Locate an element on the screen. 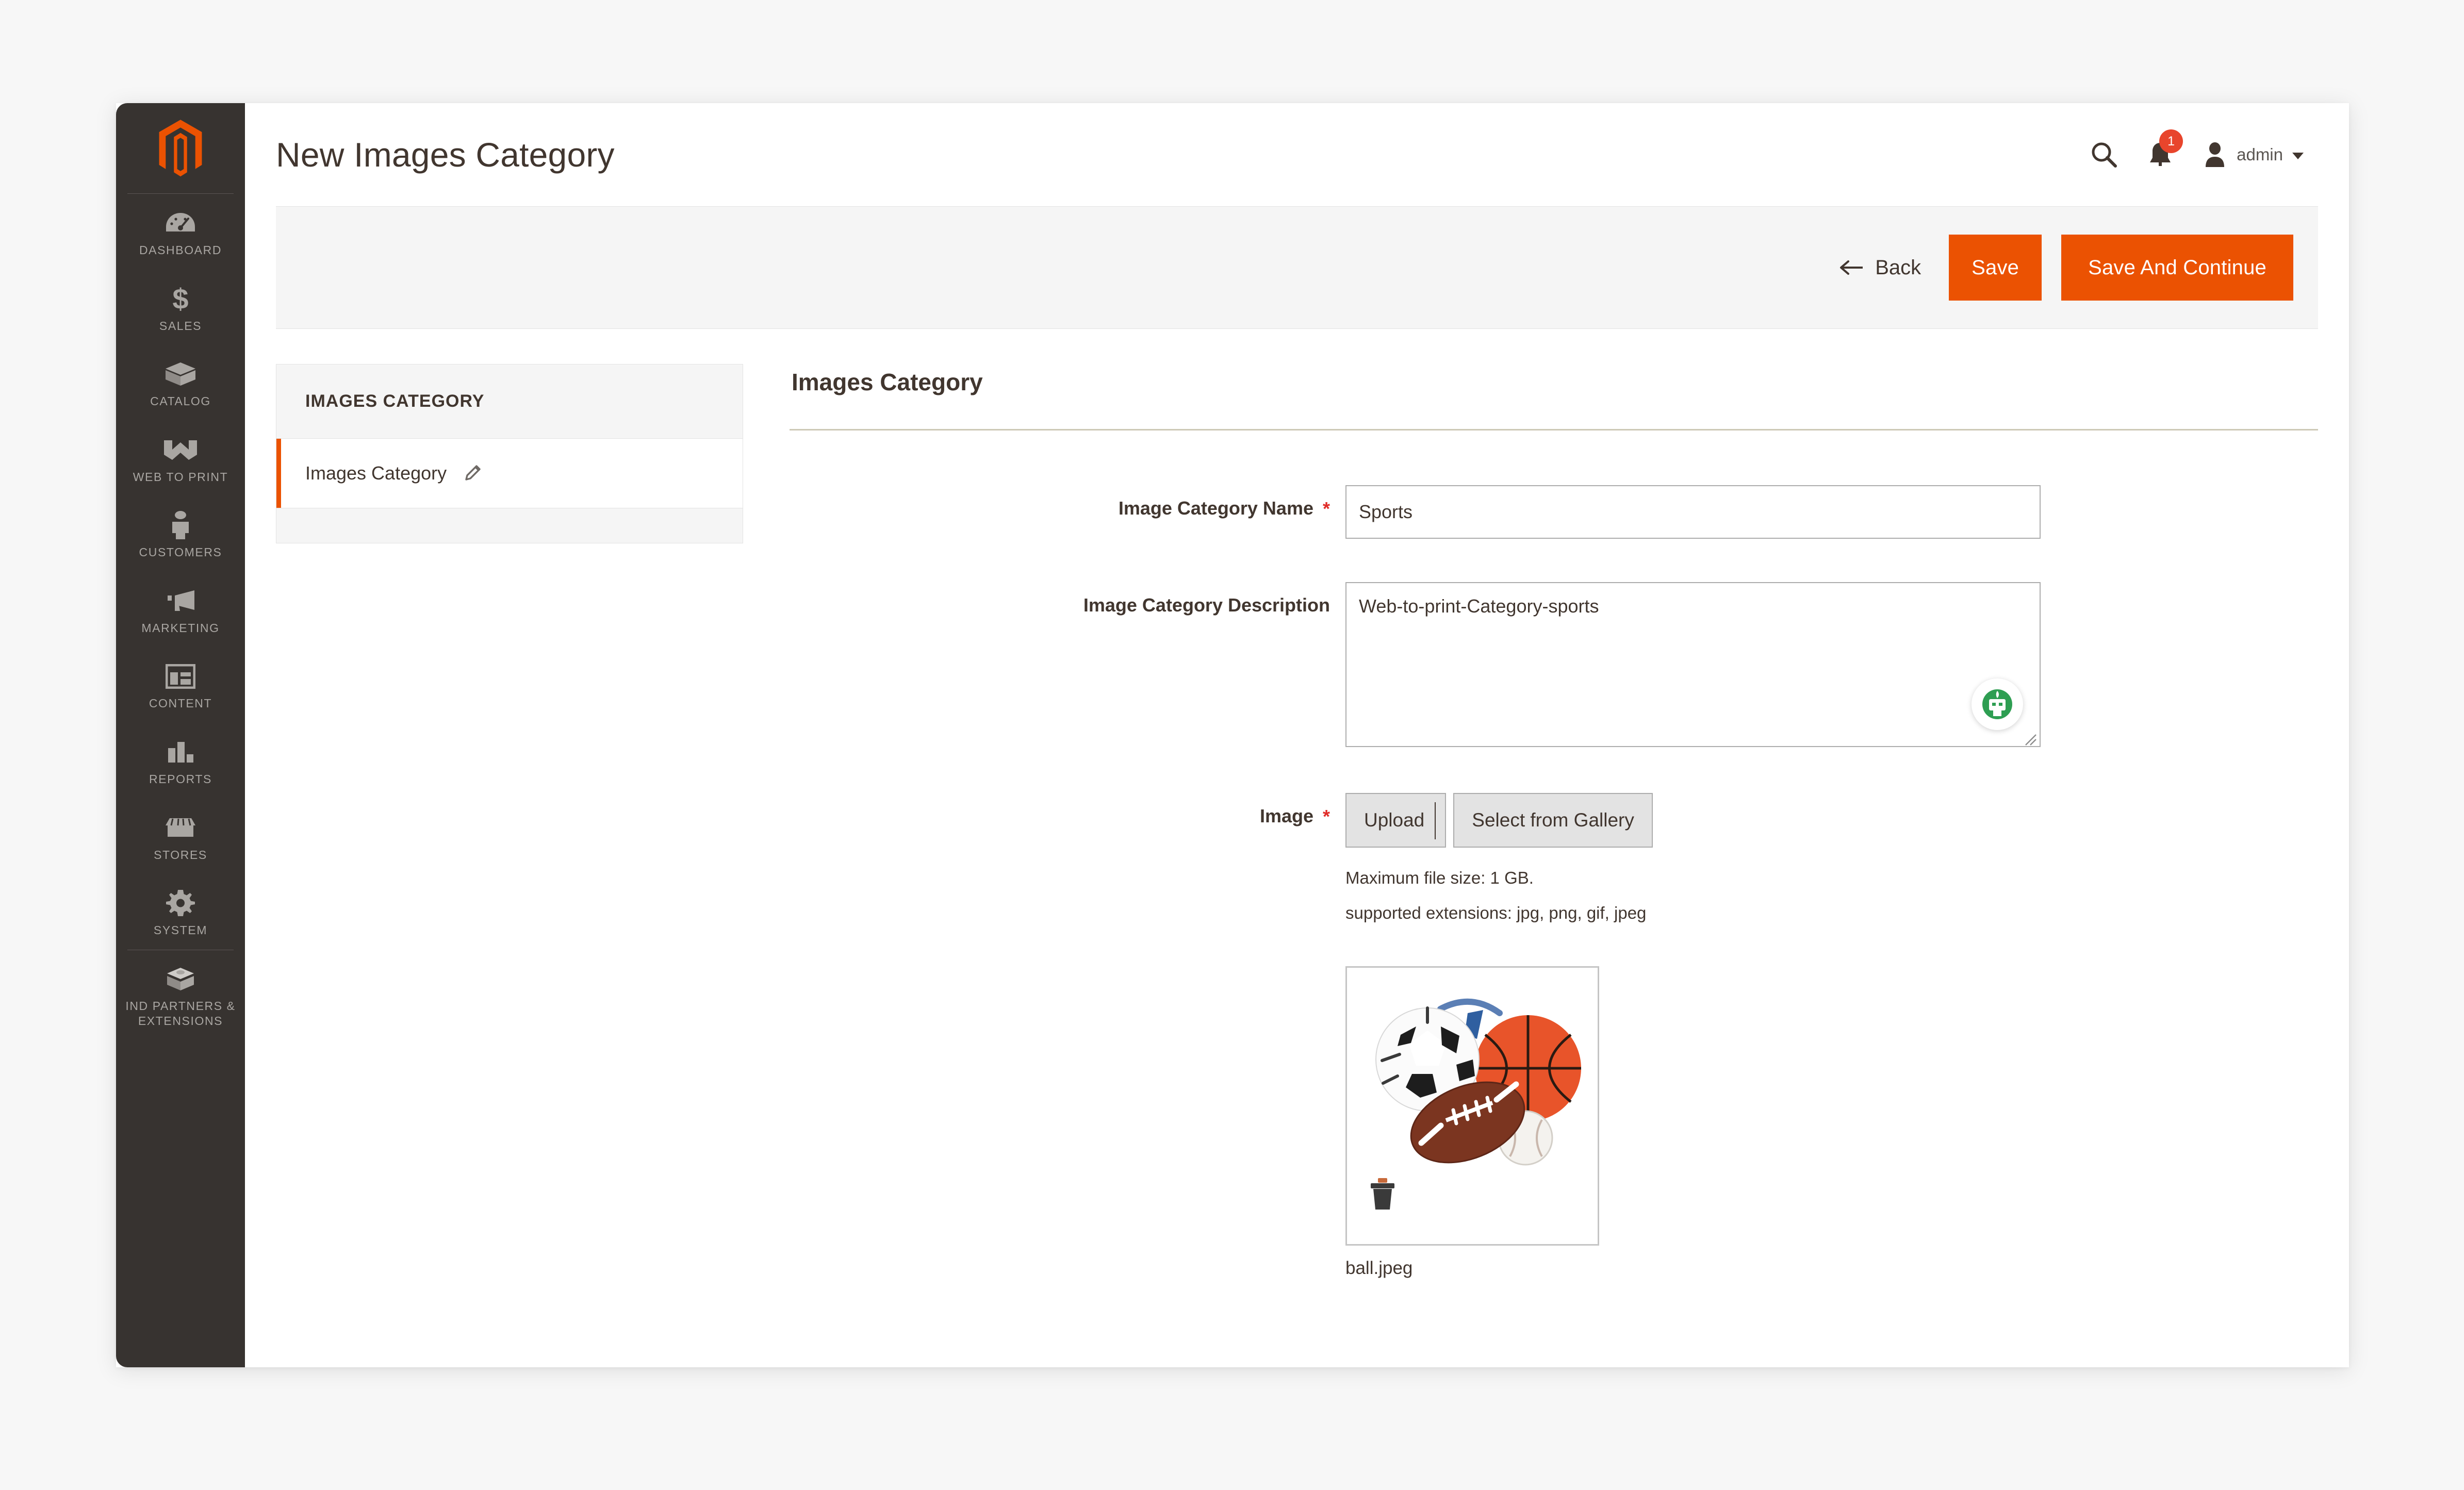  grammar-robot-icon is located at coordinates (1997, 704).